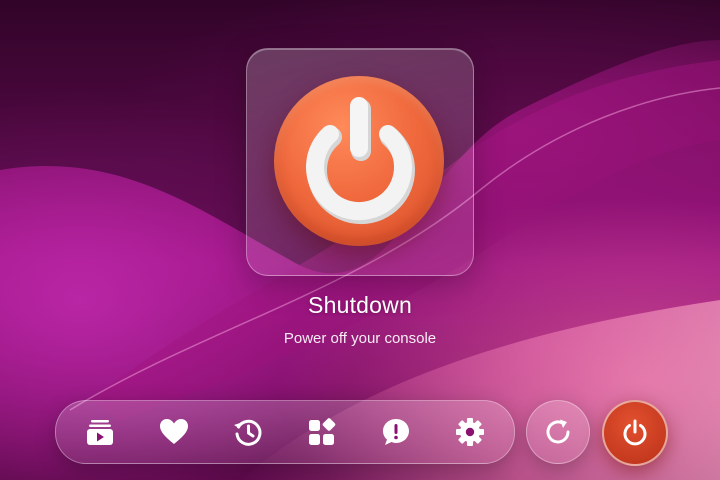  I want to click on heart-icon, so click(174, 431).